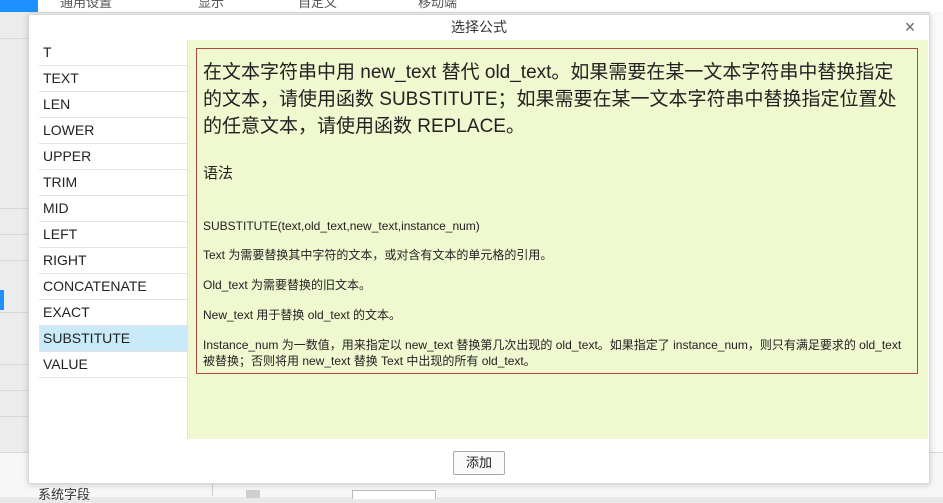  What do you see at coordinates (86, 5) in the screenshot?
I see `background-menu-item: 通用设置` at bounding box center [86, 5].